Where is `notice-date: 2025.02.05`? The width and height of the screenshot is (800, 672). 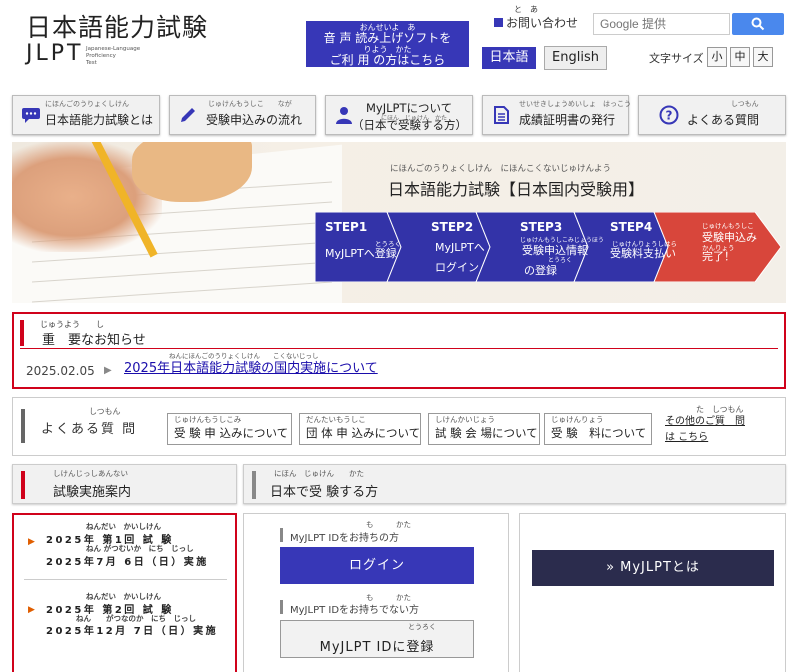 notice-date: 2025.02.05 is located at coordinates (60, 371).